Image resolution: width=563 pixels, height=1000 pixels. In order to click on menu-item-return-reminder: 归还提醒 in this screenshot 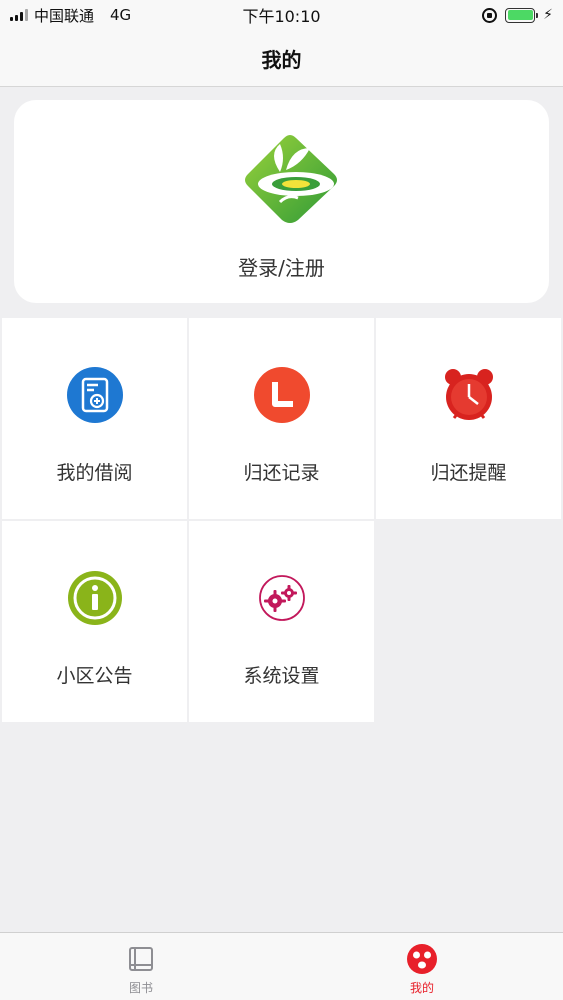, I will do `click(468, 418)`.